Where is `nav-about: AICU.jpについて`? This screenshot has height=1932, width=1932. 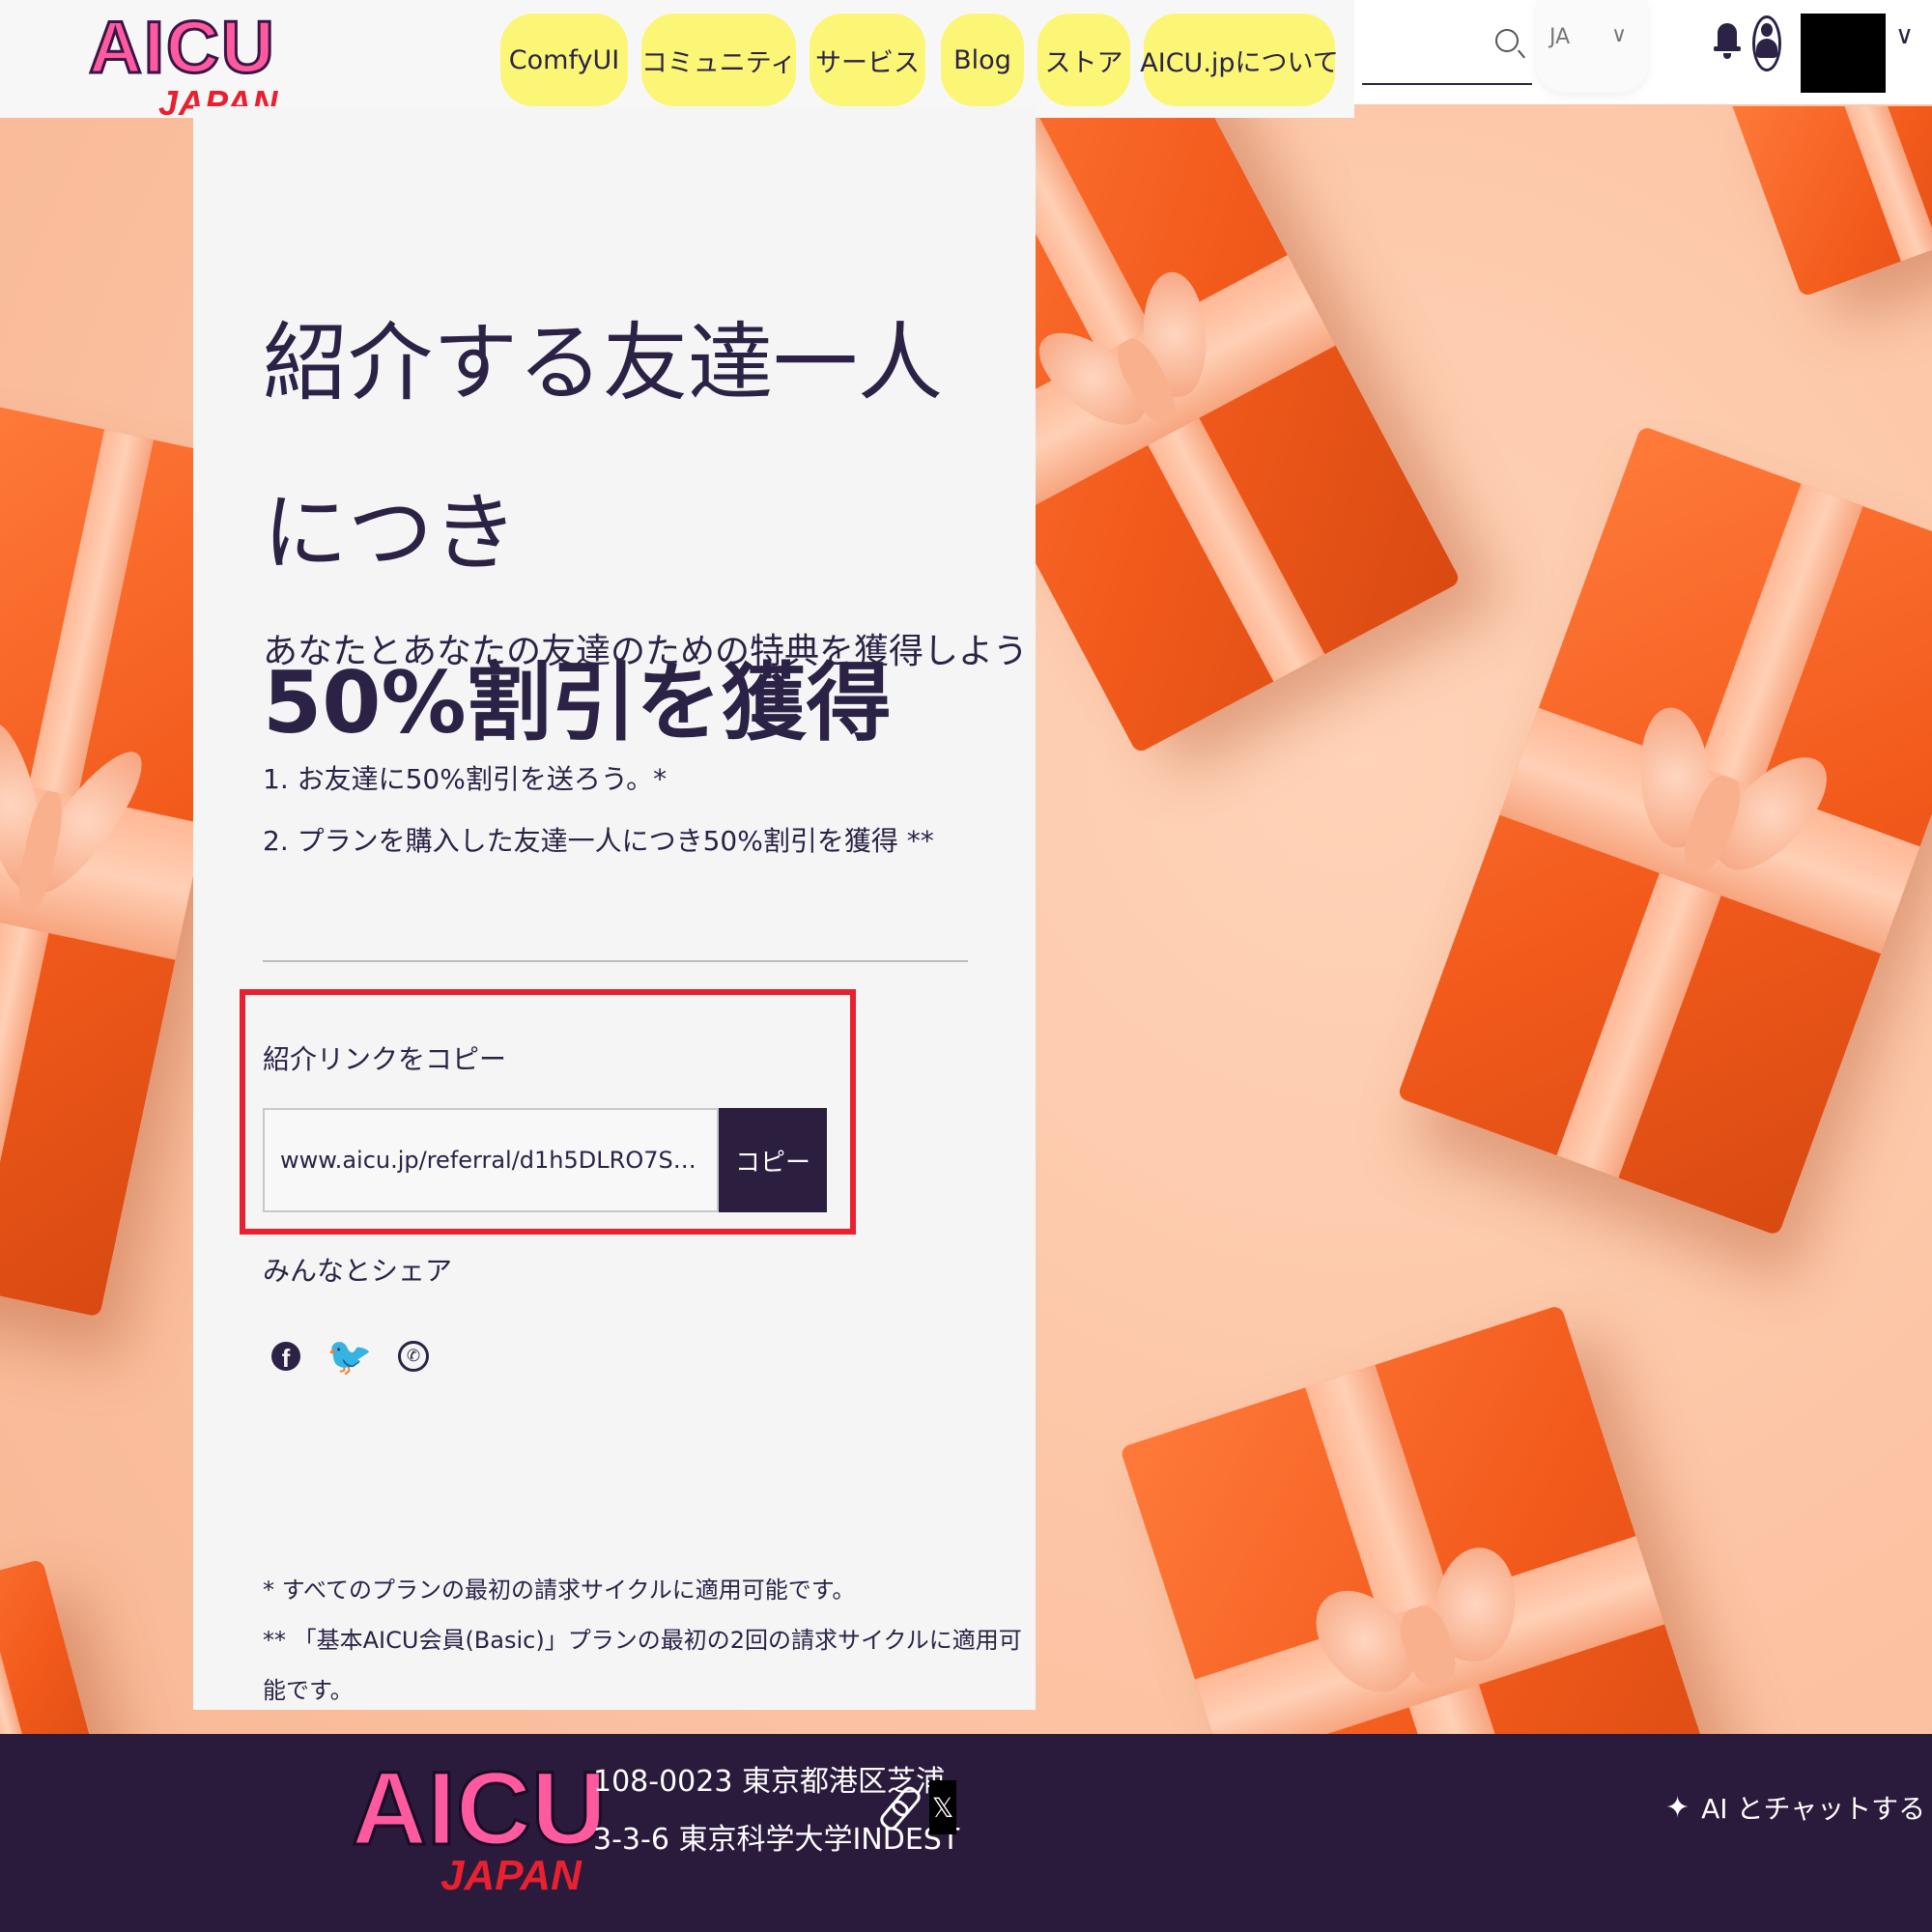 nav-about: AICU.jpについて is located at coordinates (1239, 60).